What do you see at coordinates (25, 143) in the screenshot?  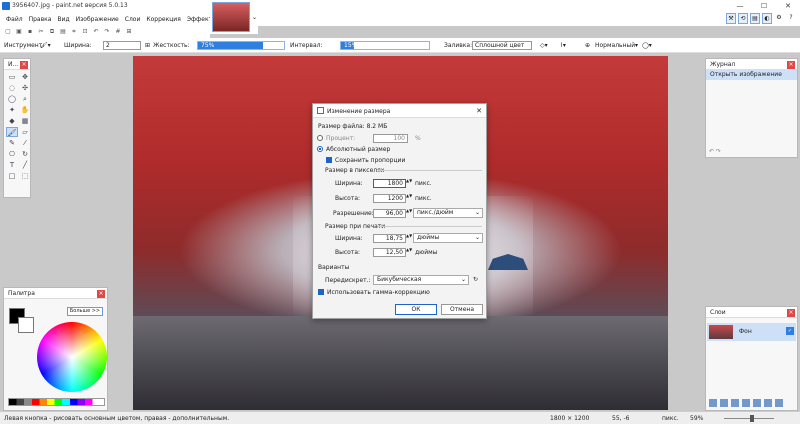 I see `color-picker-icon: ⁄` at bounding box center [25, 143].